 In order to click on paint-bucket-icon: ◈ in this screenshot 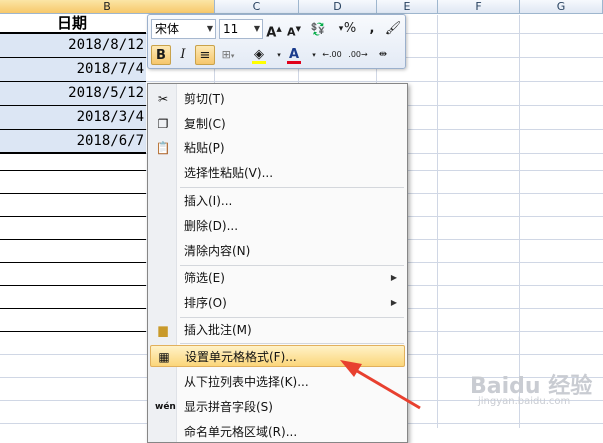, I will do `click(259, 54)`.